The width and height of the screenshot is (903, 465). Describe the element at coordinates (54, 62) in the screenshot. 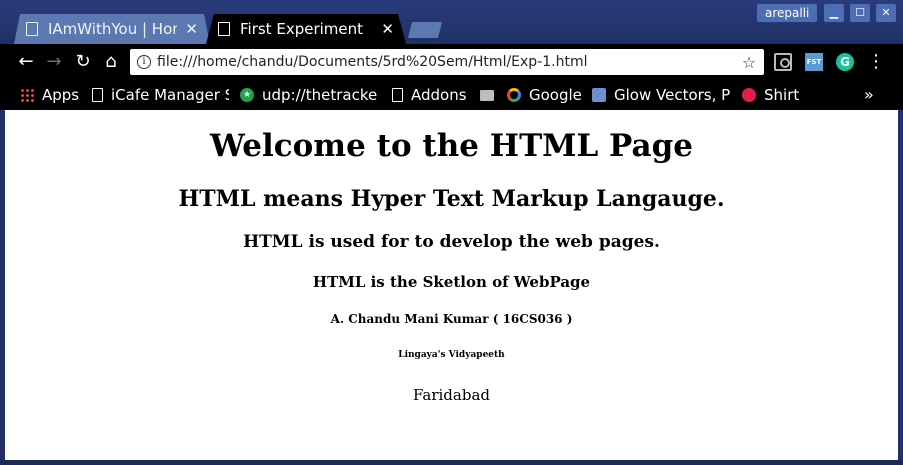

I see `forward-arrow-icon: →` at that location.